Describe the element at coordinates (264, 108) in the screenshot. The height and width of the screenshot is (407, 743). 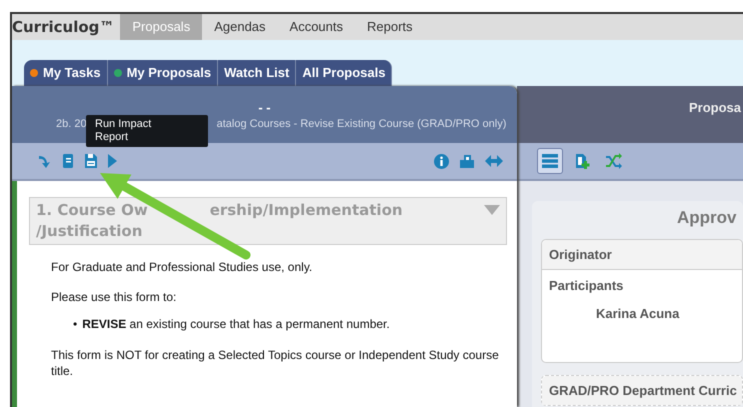
I see `proposal-title: - -` at that location.